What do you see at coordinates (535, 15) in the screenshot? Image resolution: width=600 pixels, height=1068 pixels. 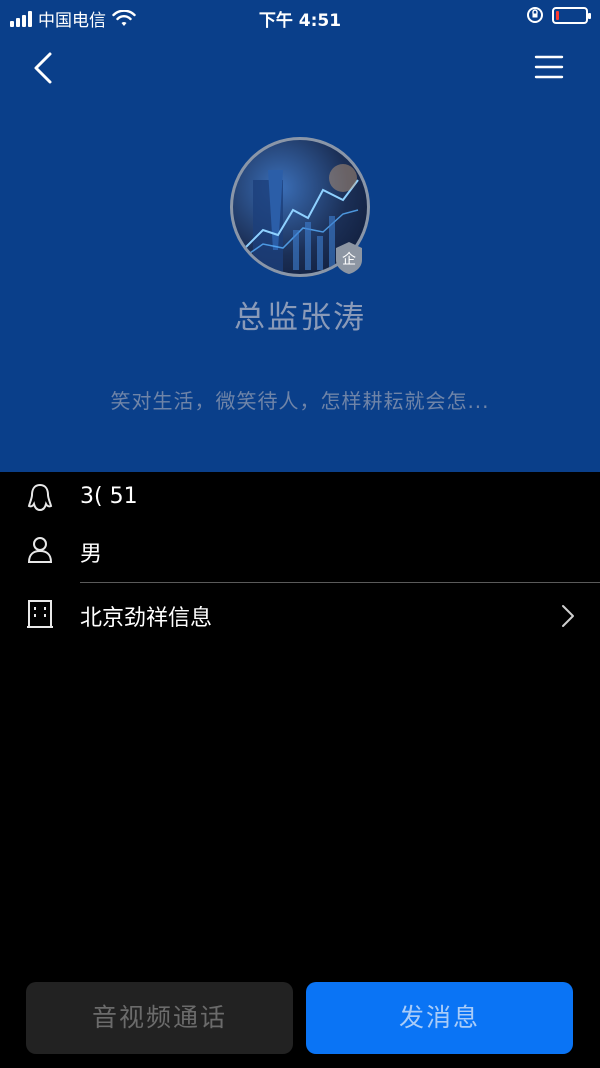 I see `rotation-lock-icon` at bounding box center [535, 15].